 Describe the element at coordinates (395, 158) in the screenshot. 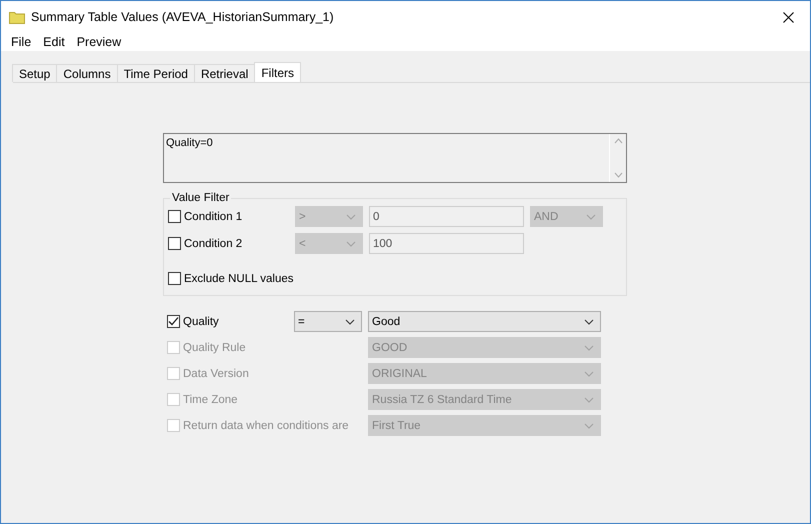

I see `expression-field: Quality=0` at that location.